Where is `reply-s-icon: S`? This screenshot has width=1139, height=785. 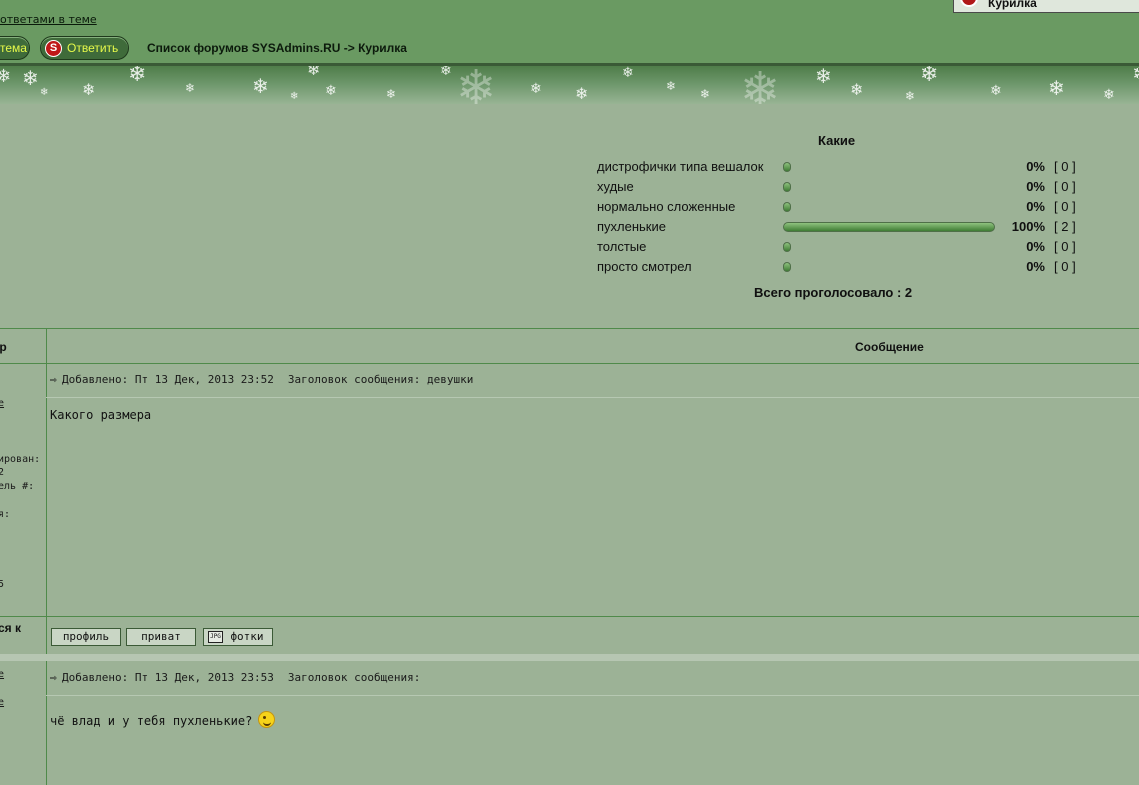 reply-s-icon: S is located at coordinates (53, 48).